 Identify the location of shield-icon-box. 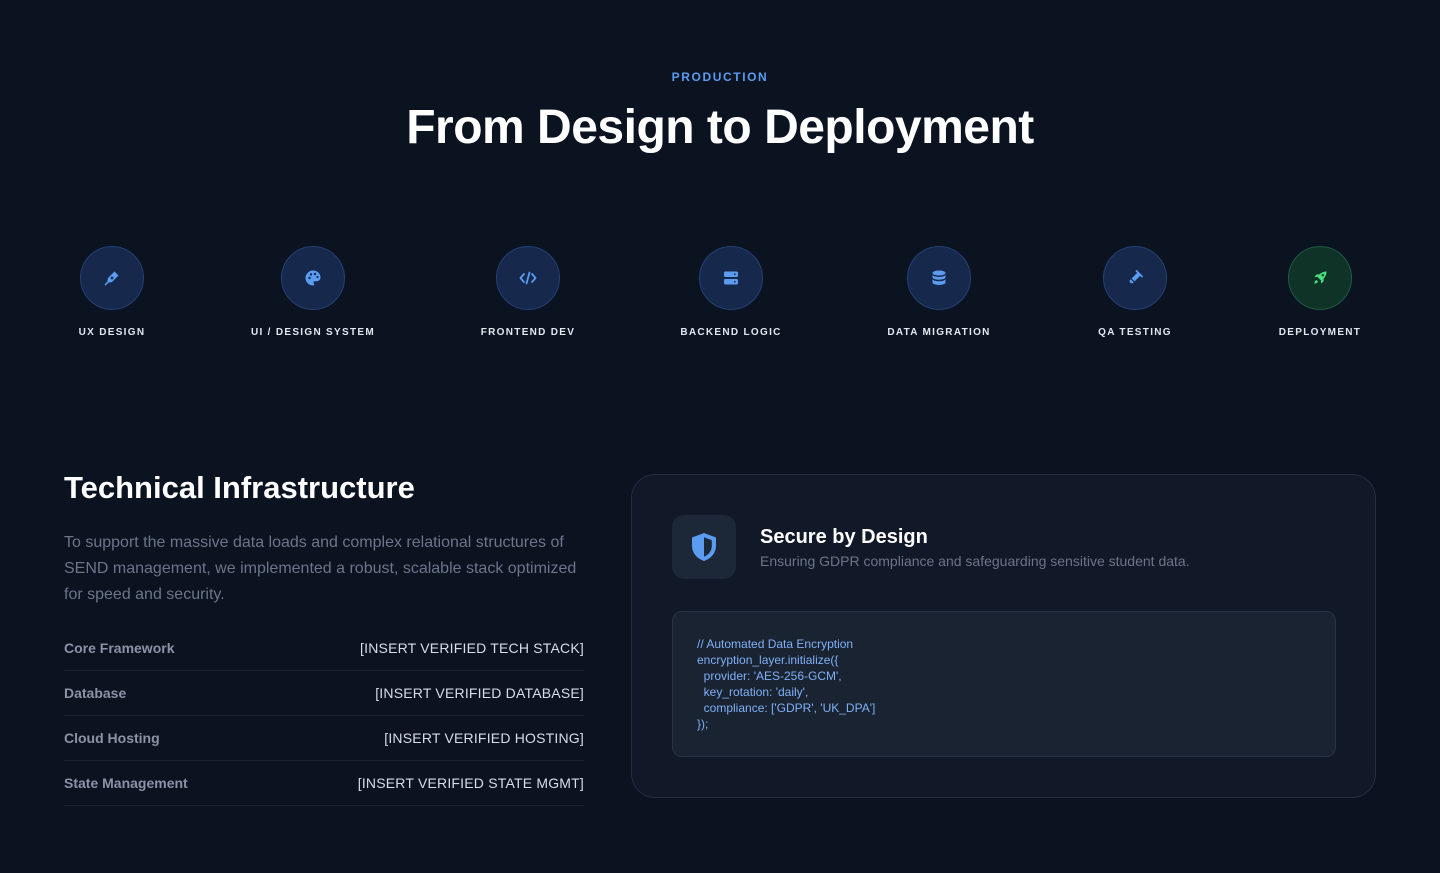
(704, 547).